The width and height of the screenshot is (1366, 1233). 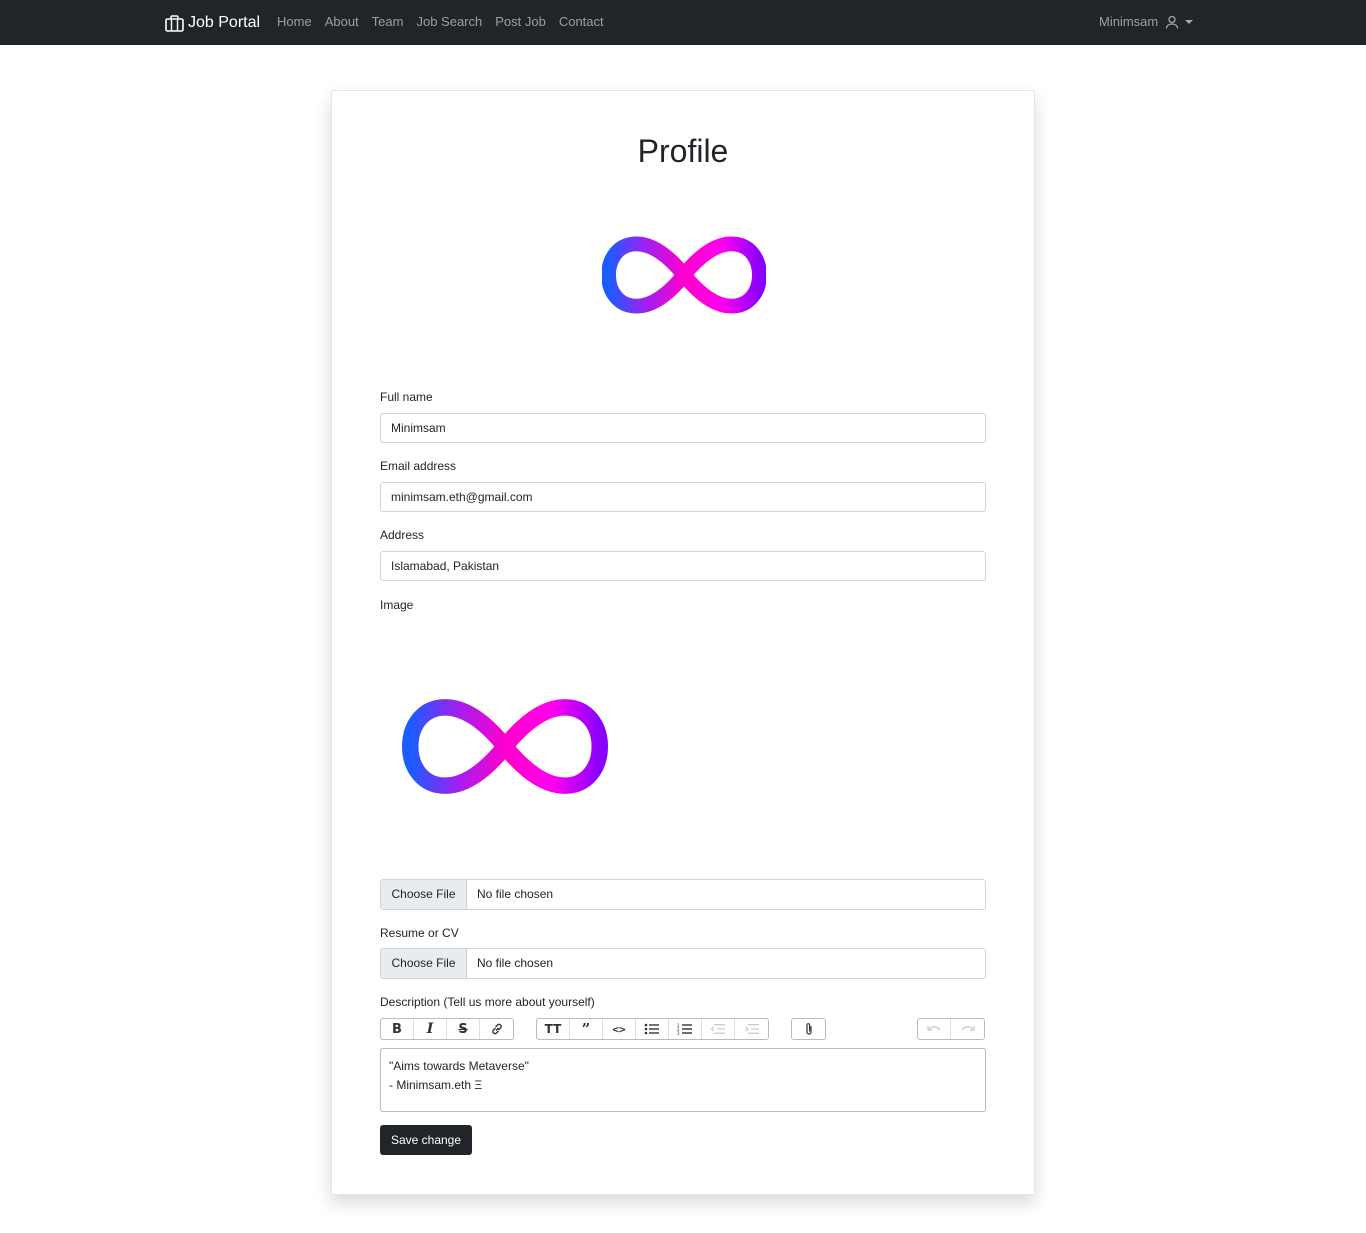 What do you see at coordinates (418, 466) in the screenshot?
I see `email-label: Email address` at bounding box center [418, 466].